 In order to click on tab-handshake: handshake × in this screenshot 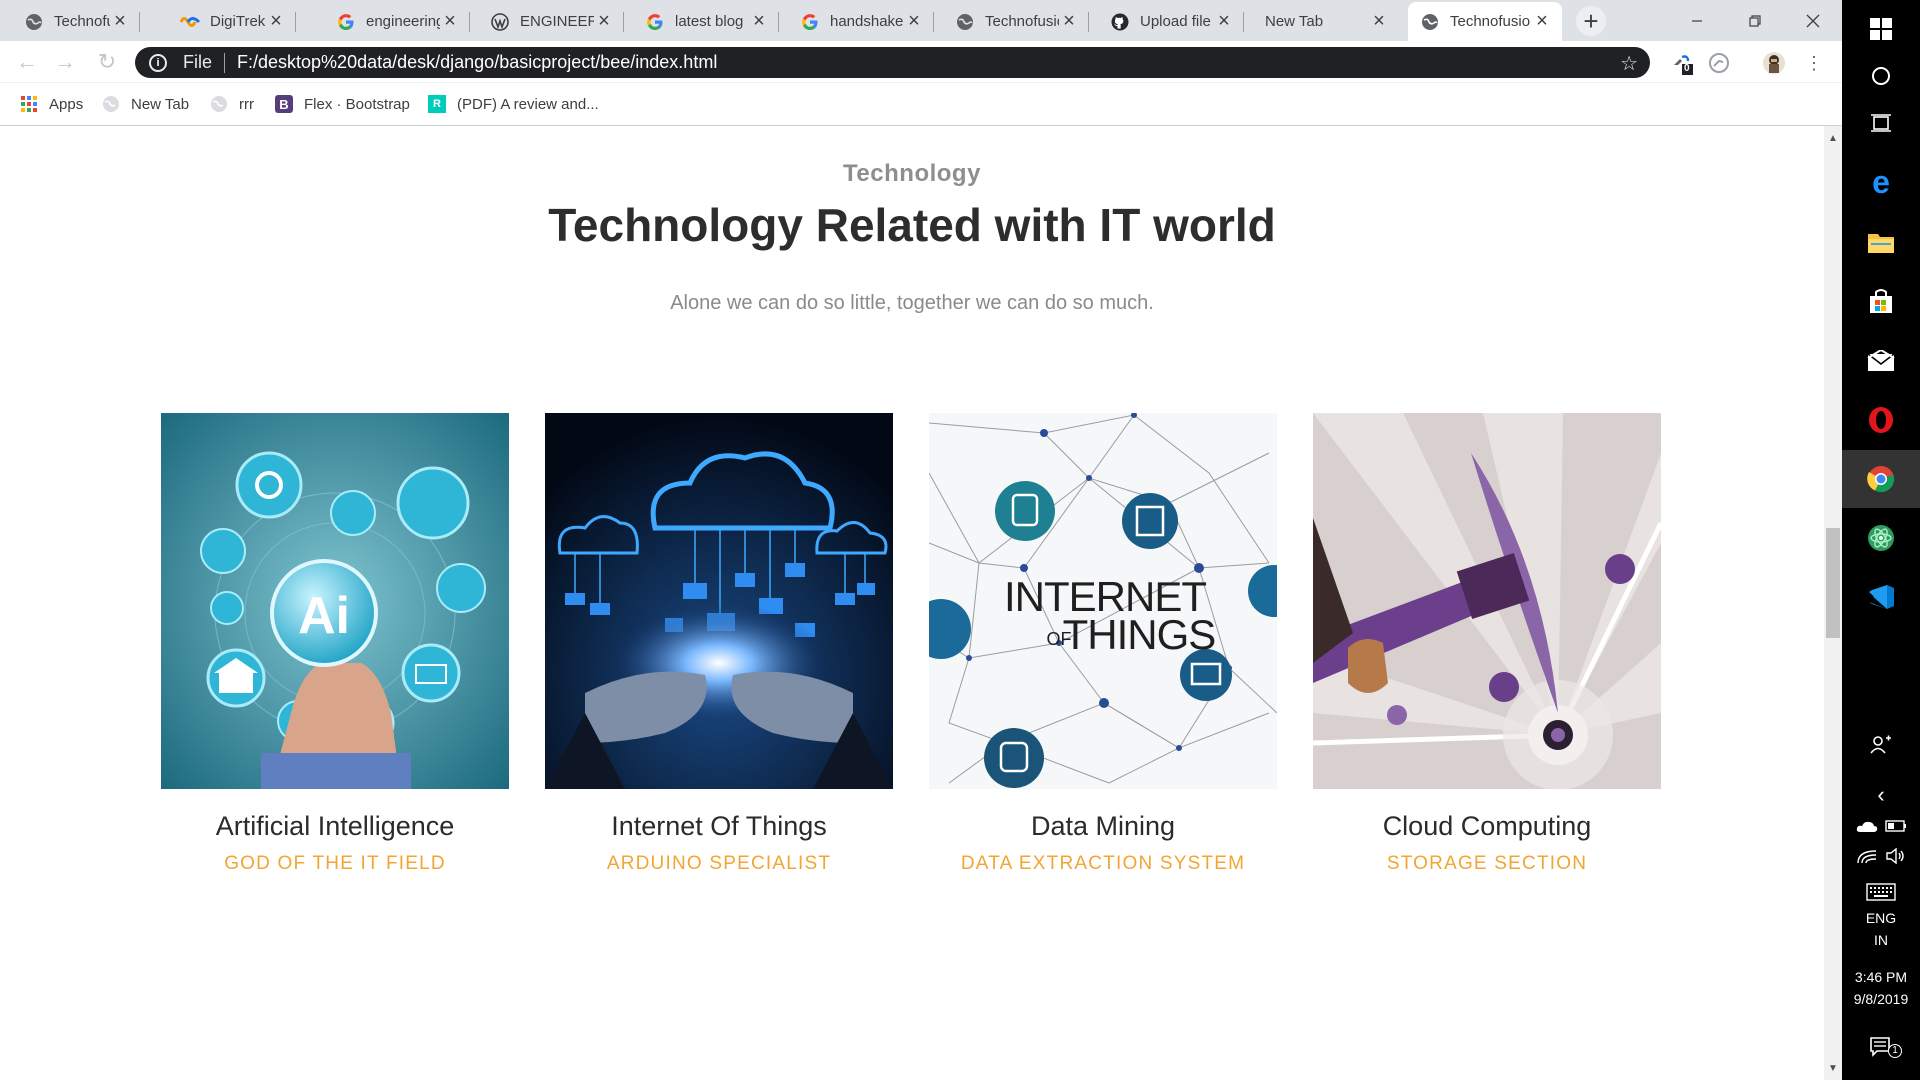, I will do `click(861, 21)`.